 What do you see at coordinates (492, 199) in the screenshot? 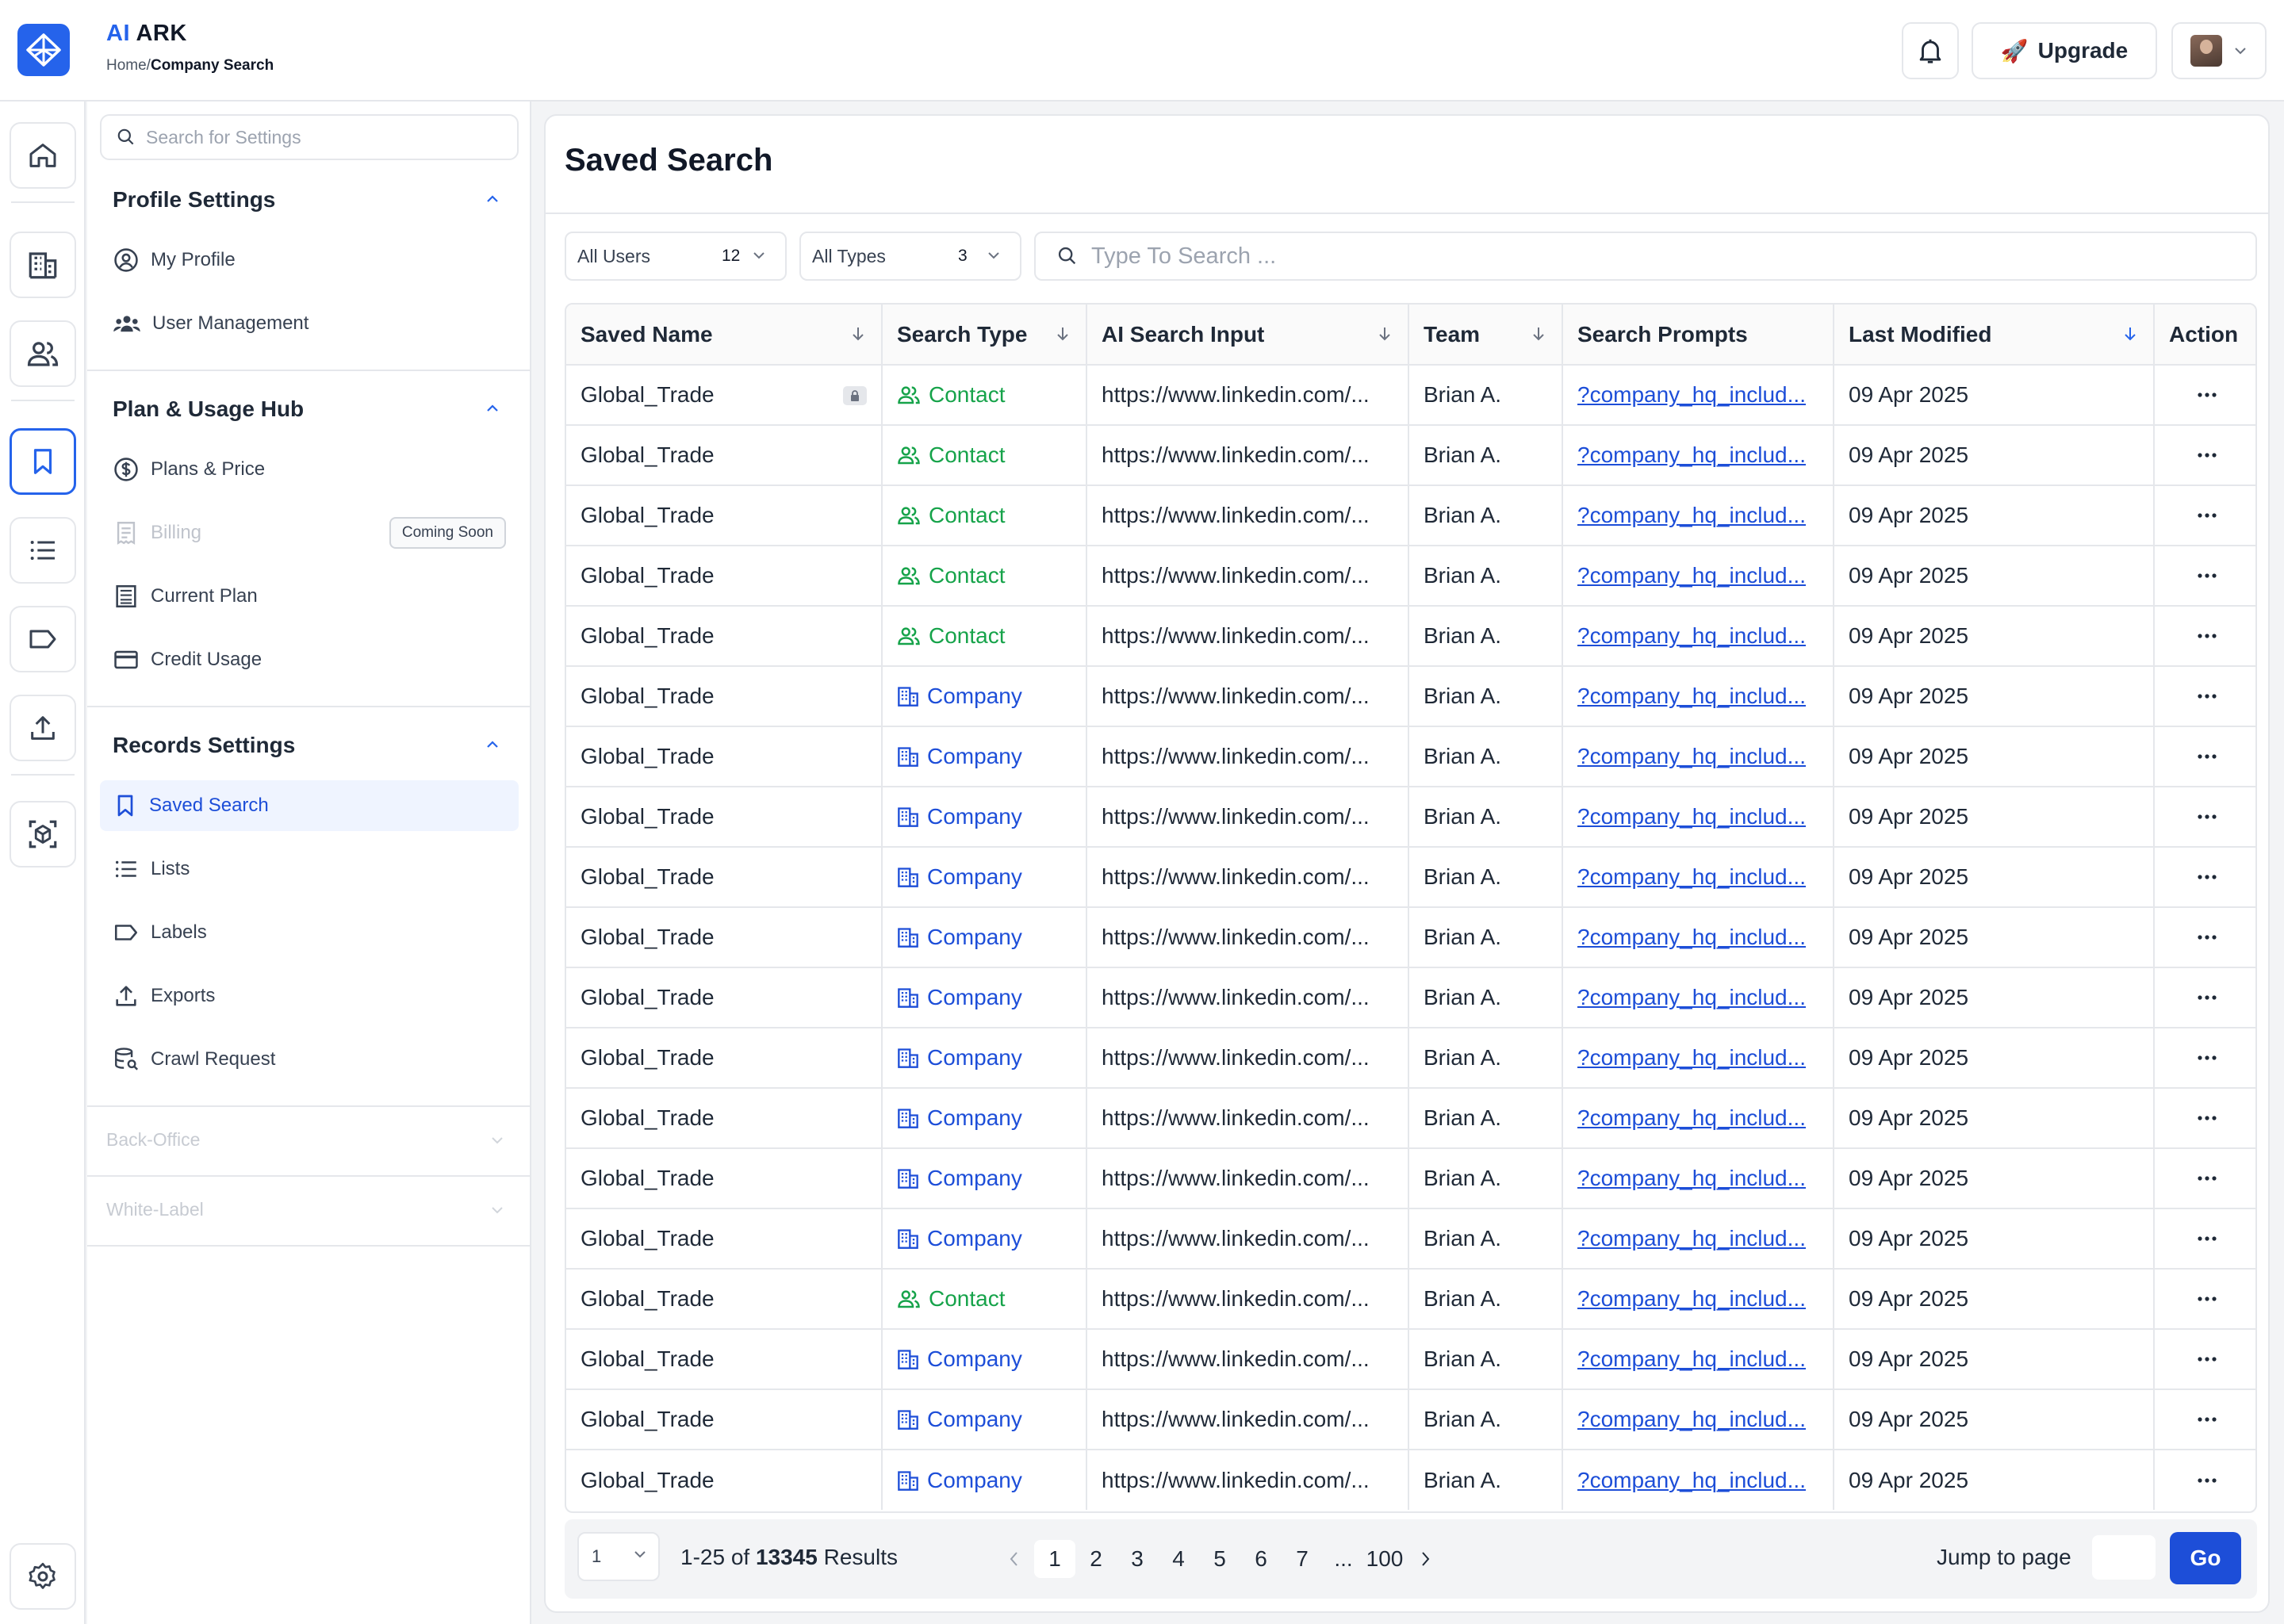
I see `collapse-profile-button` at bounding box center [492, 199].